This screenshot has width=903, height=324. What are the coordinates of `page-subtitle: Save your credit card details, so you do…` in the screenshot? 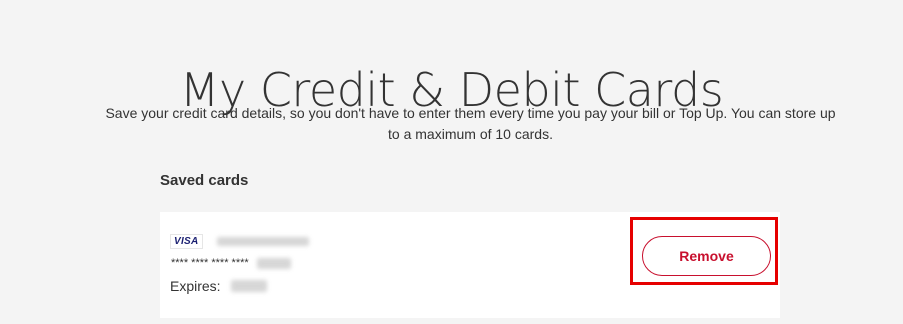 It's located at (470, 123).